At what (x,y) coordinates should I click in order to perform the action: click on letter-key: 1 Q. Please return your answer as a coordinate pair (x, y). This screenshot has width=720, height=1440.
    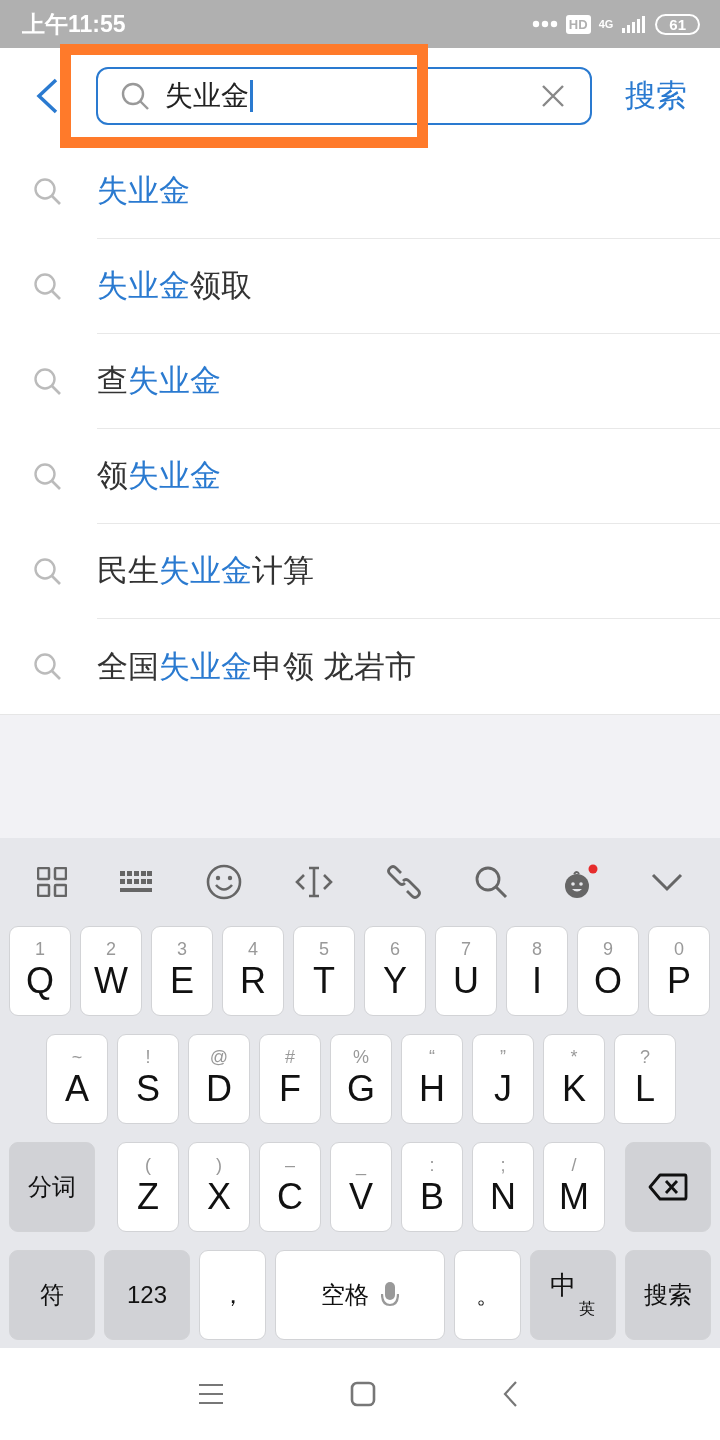
    Looking at the image, I should click on (40, 971).